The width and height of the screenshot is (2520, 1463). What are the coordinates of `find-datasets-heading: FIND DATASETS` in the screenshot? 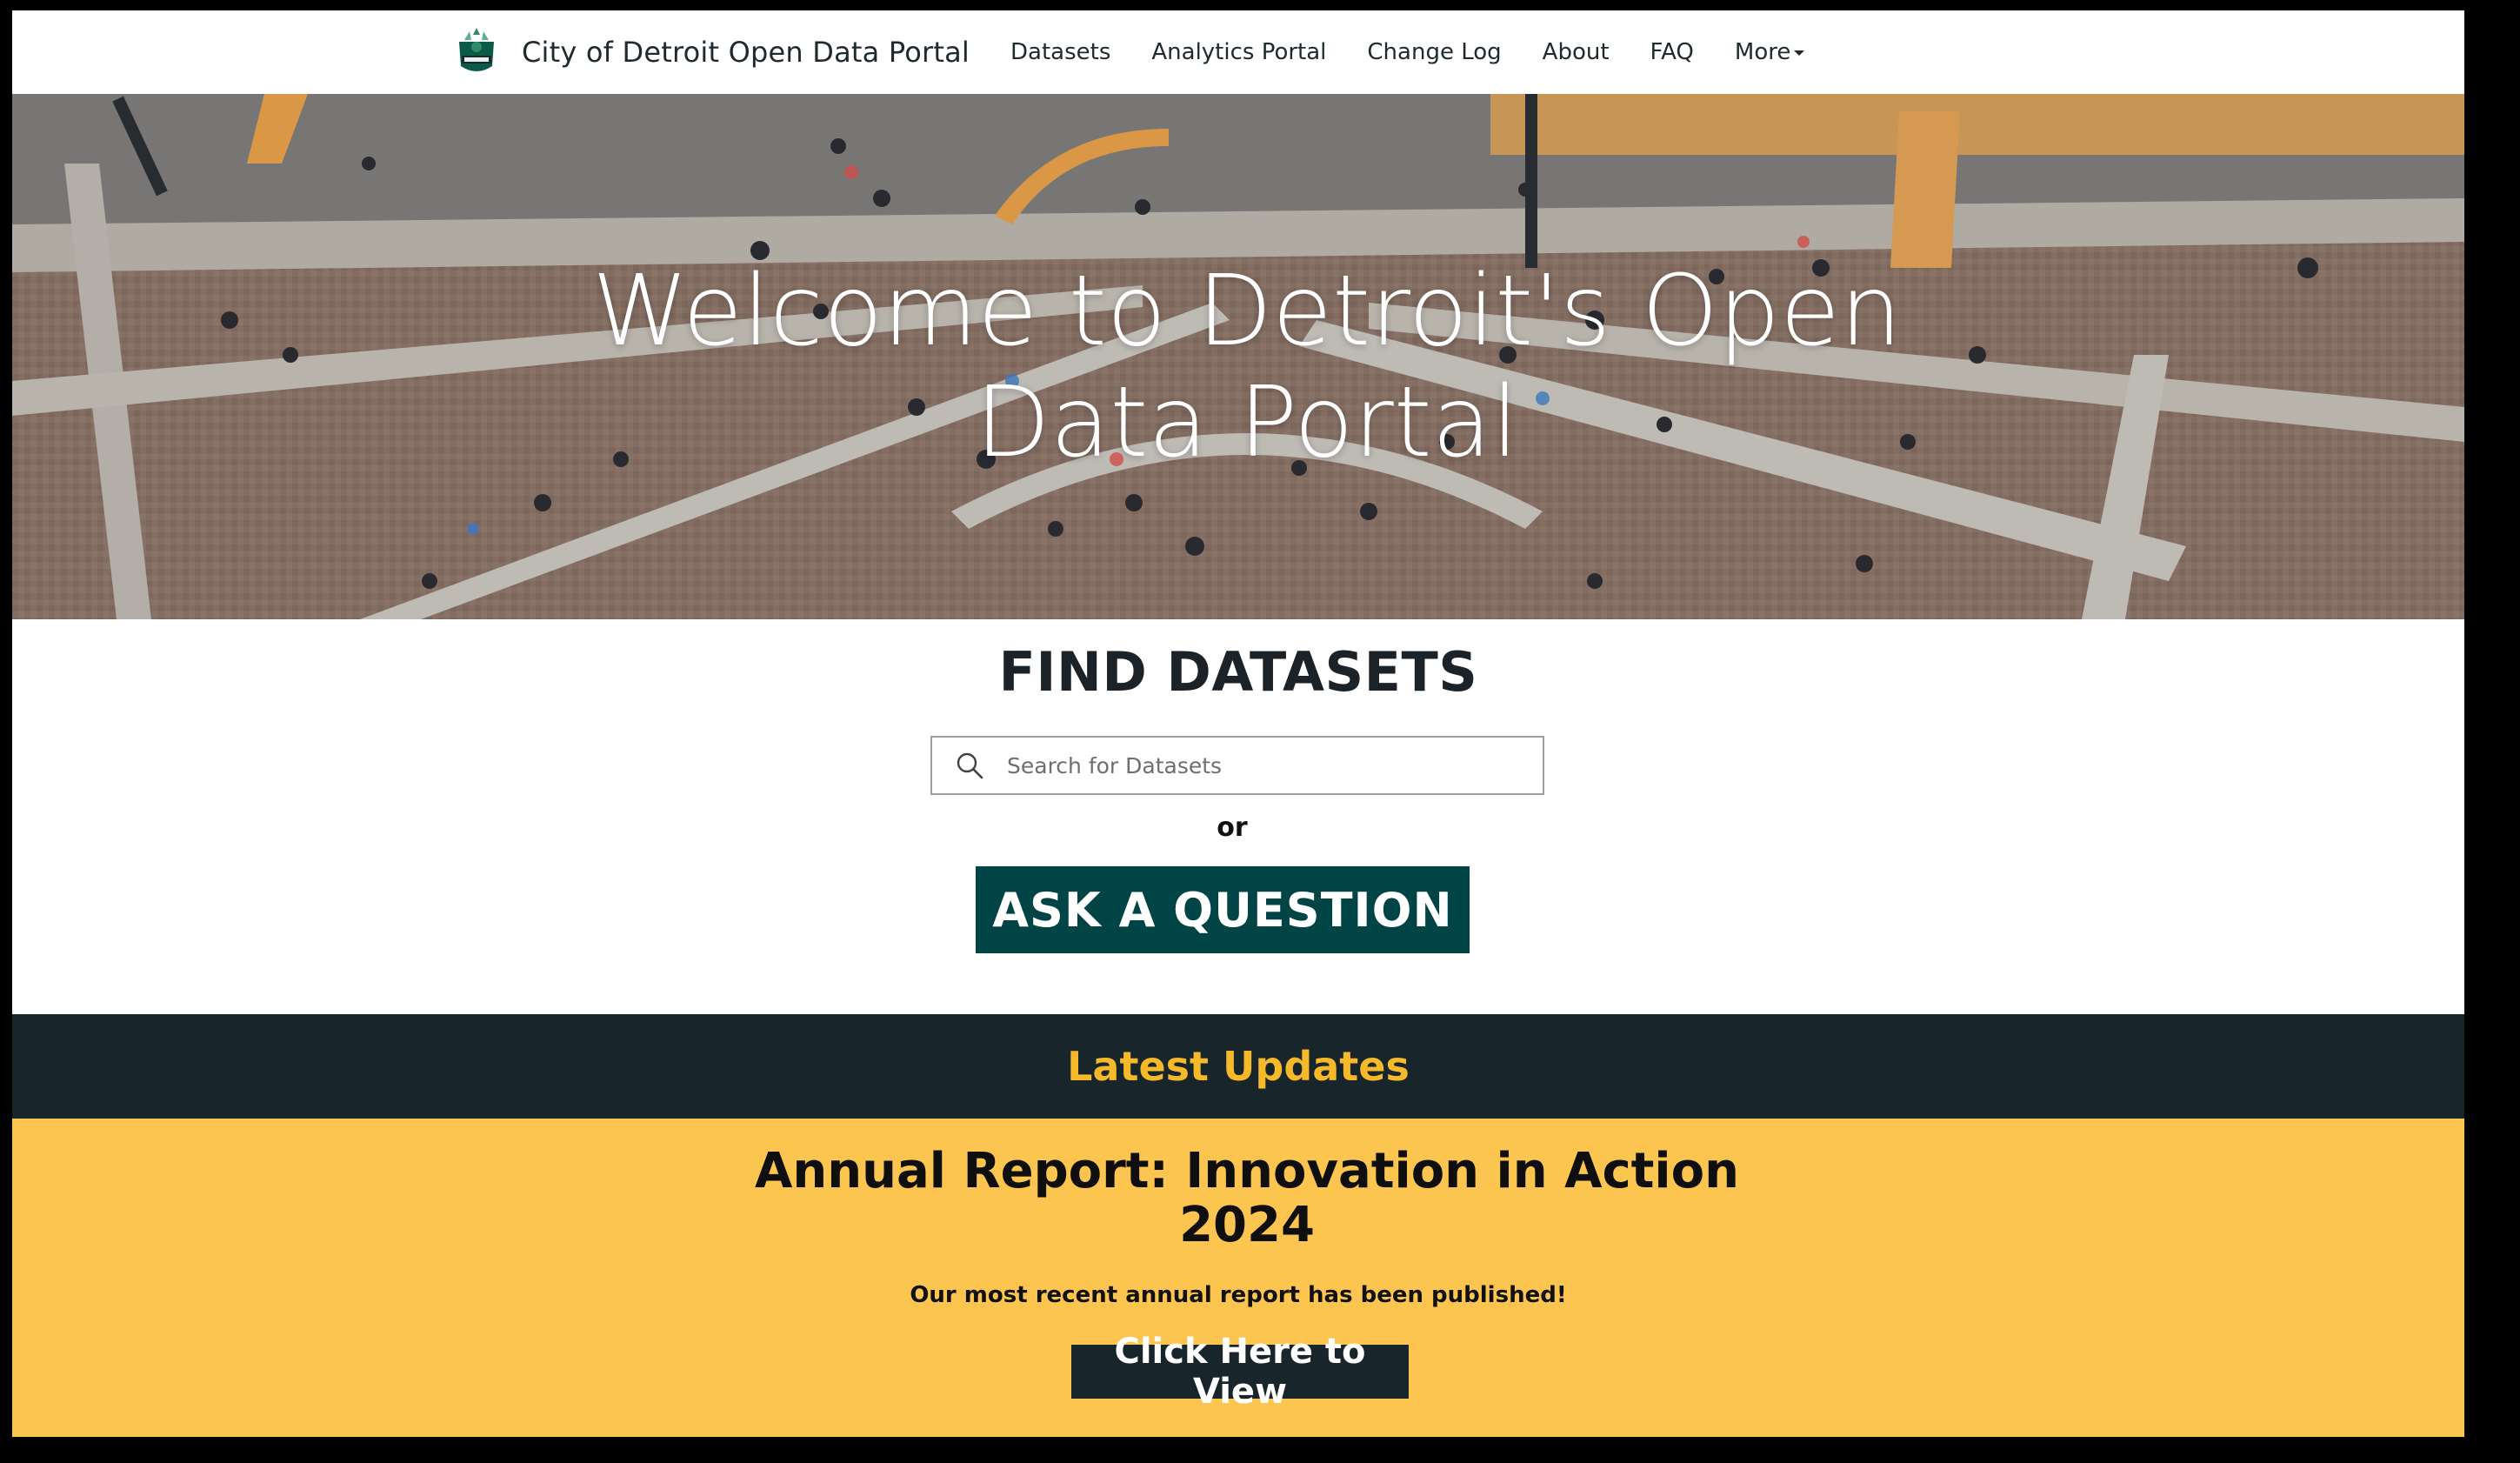 It's located at (1238, 672).